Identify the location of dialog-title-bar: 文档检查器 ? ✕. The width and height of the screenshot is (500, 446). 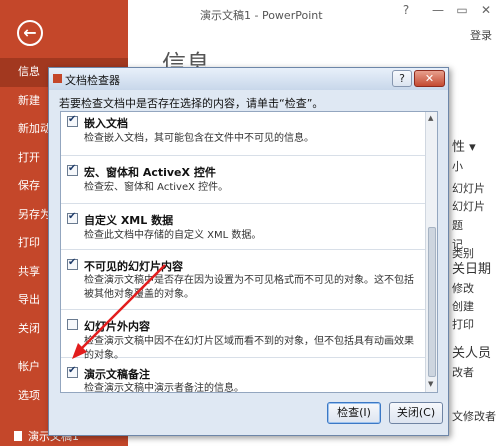
(248, 79).